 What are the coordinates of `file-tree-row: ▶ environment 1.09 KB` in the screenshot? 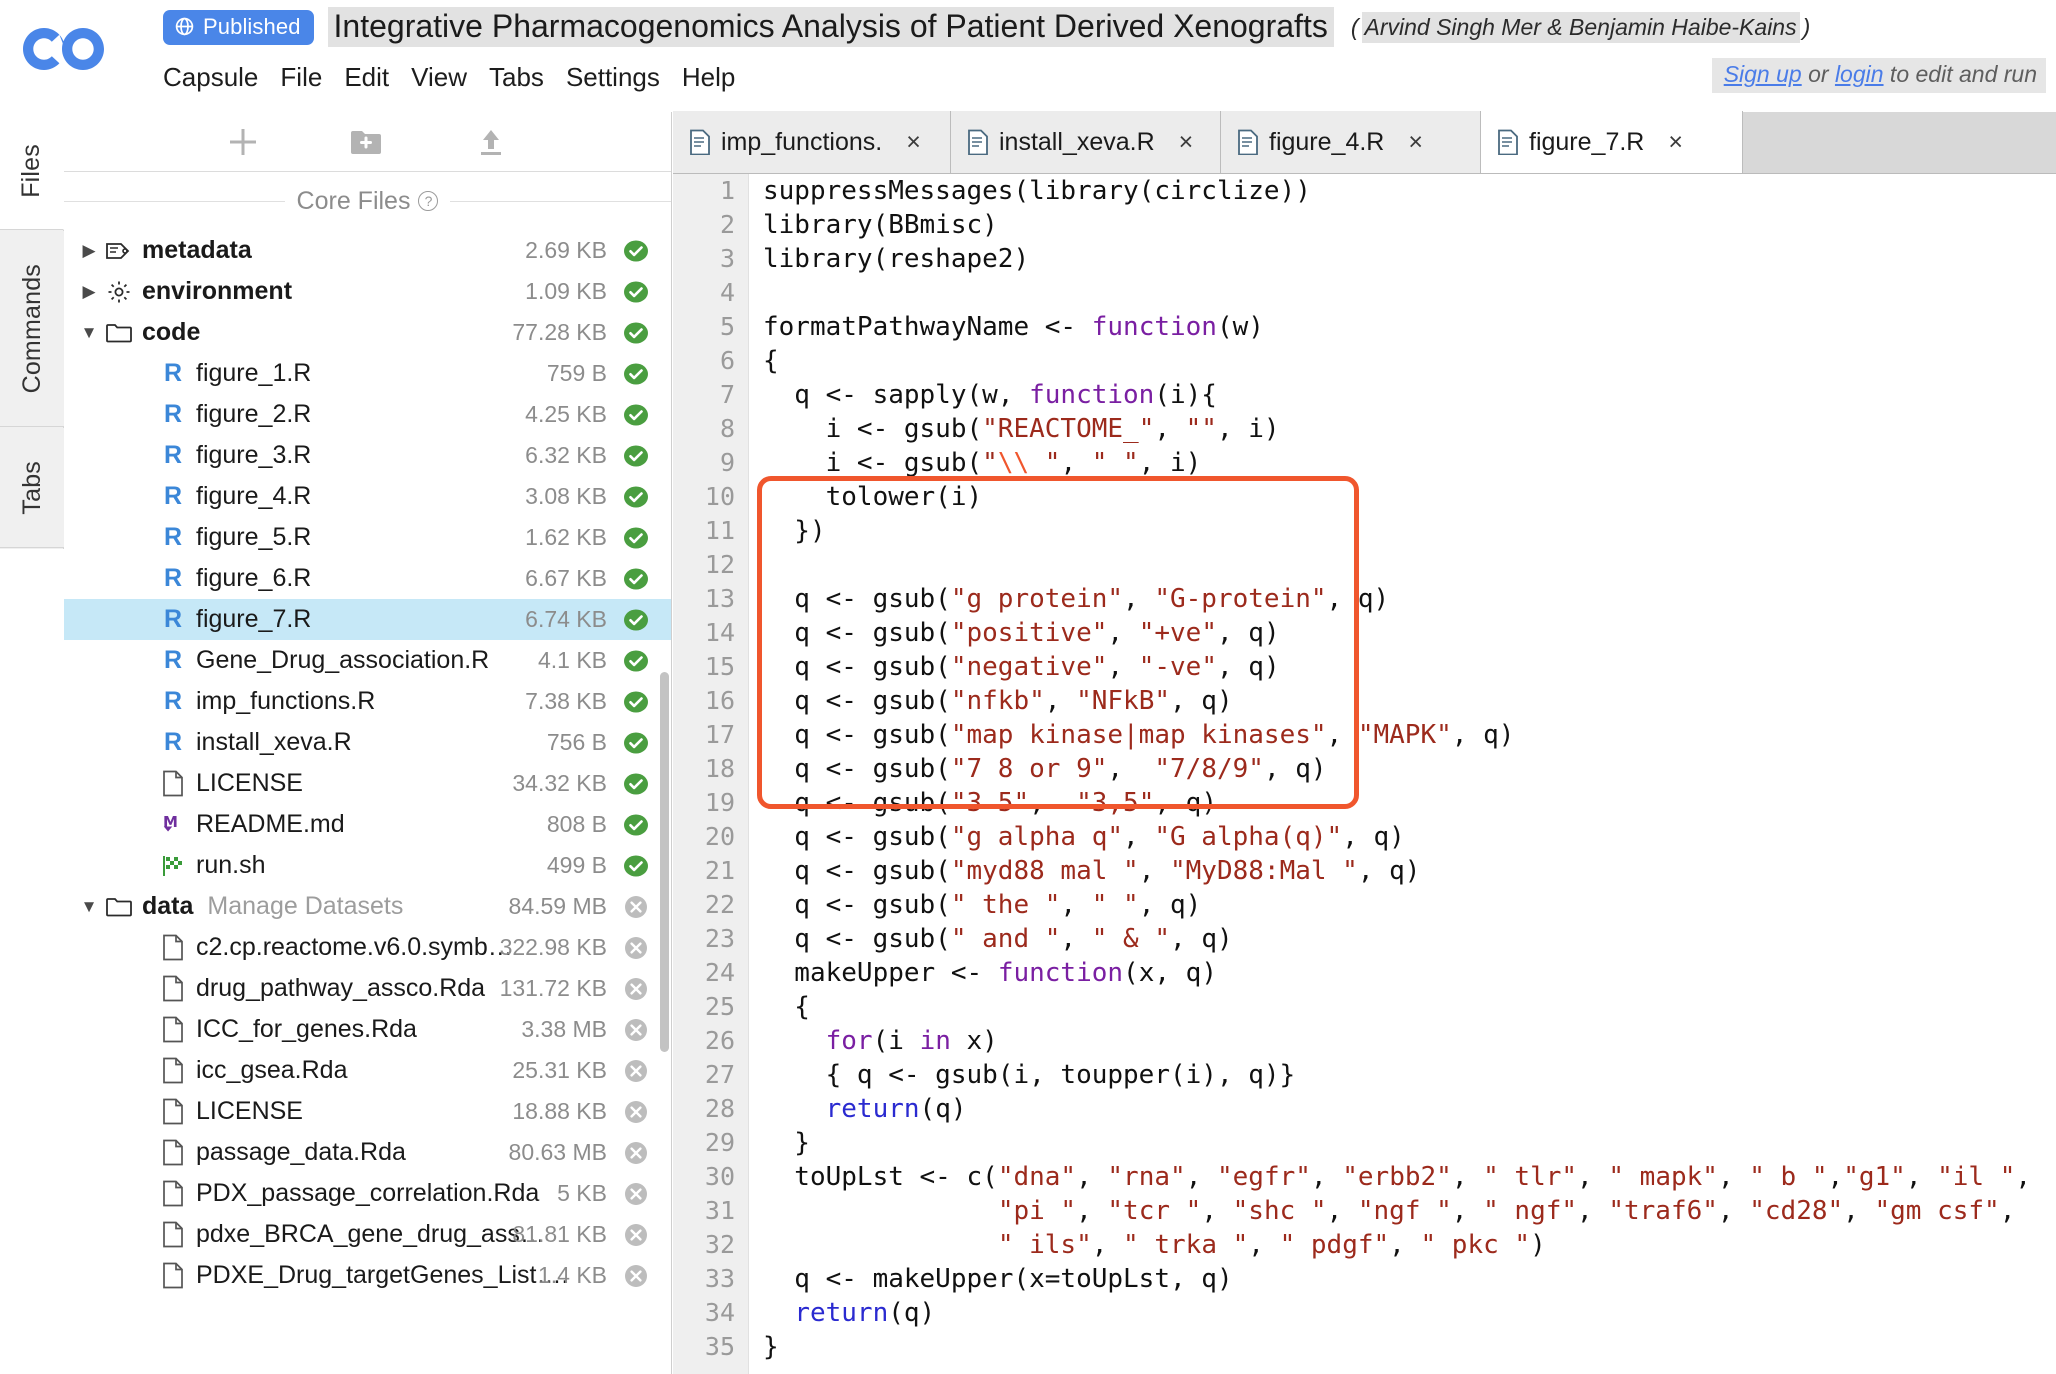 It's located at (367, 291).